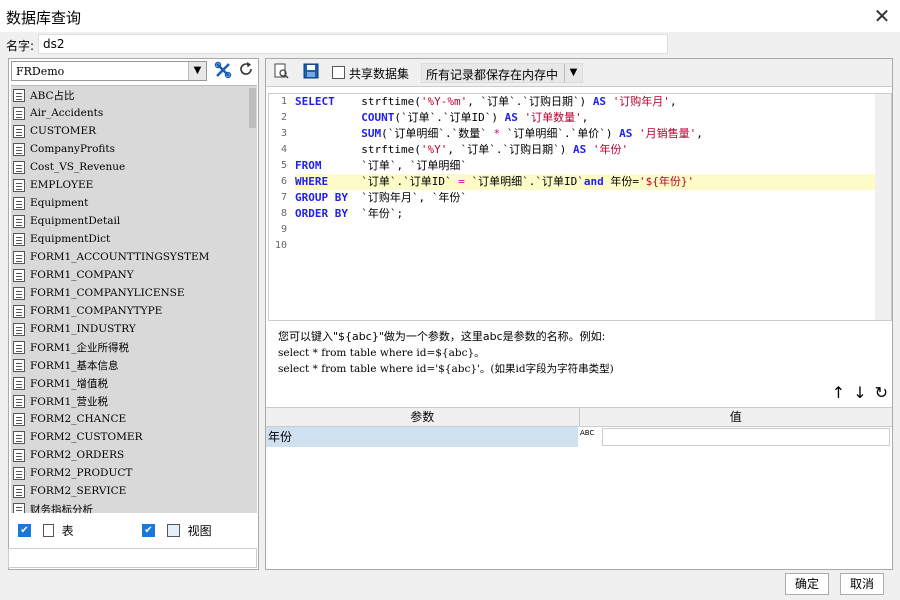 The width and height of the screenshot is (900, 600). I want to click on save-icon, so click(311, 73).